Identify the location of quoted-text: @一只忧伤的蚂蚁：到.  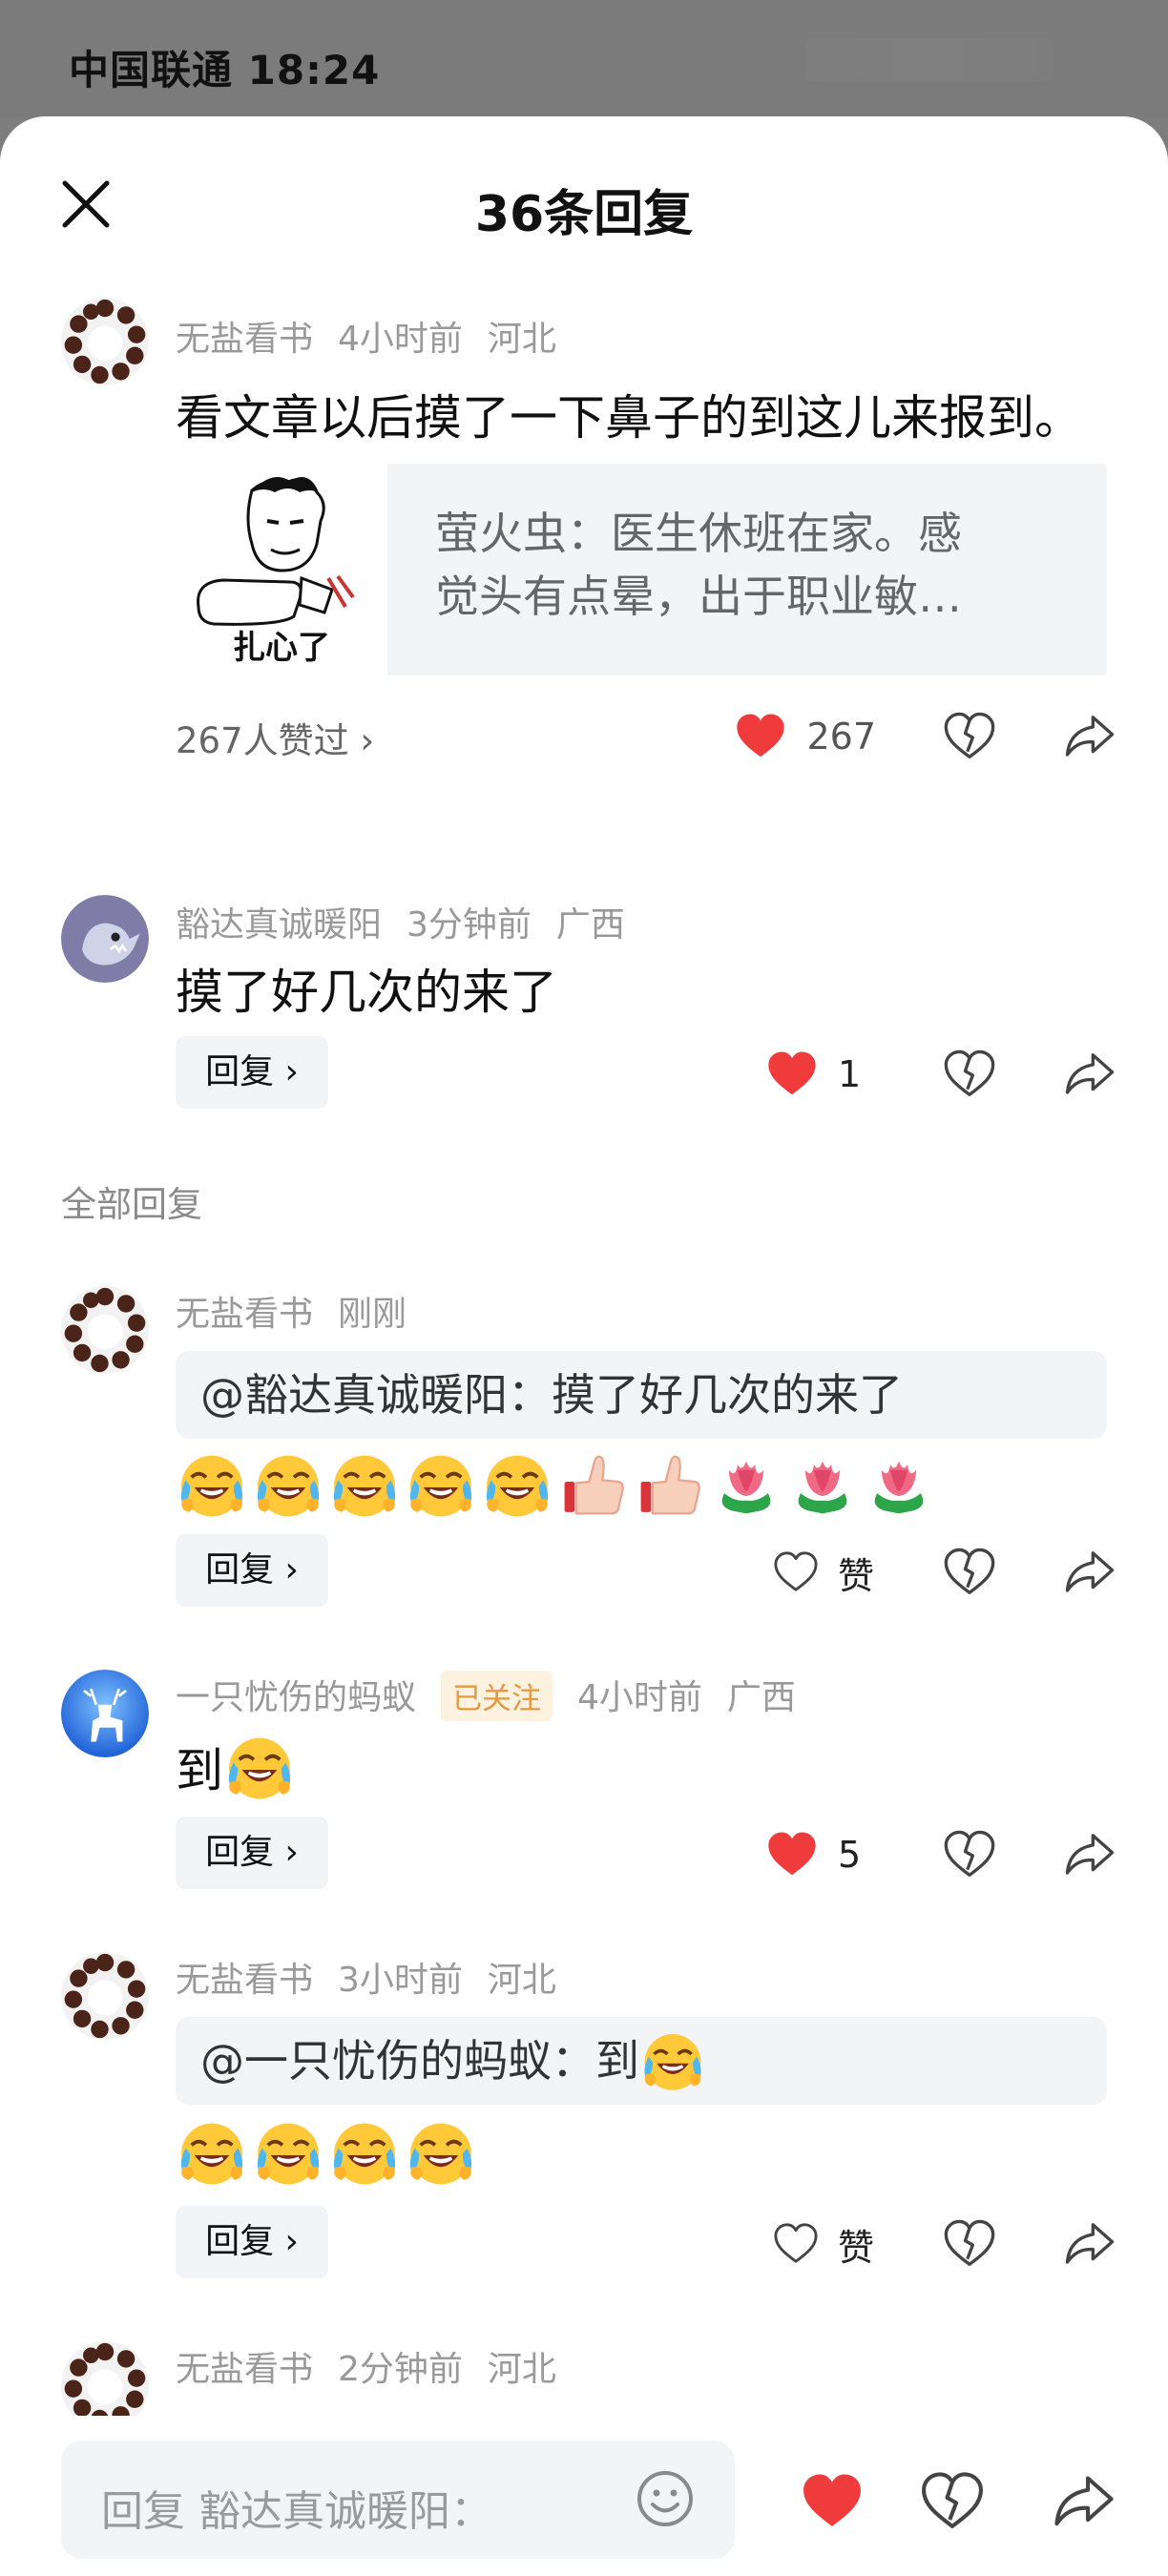
(419, 2061).